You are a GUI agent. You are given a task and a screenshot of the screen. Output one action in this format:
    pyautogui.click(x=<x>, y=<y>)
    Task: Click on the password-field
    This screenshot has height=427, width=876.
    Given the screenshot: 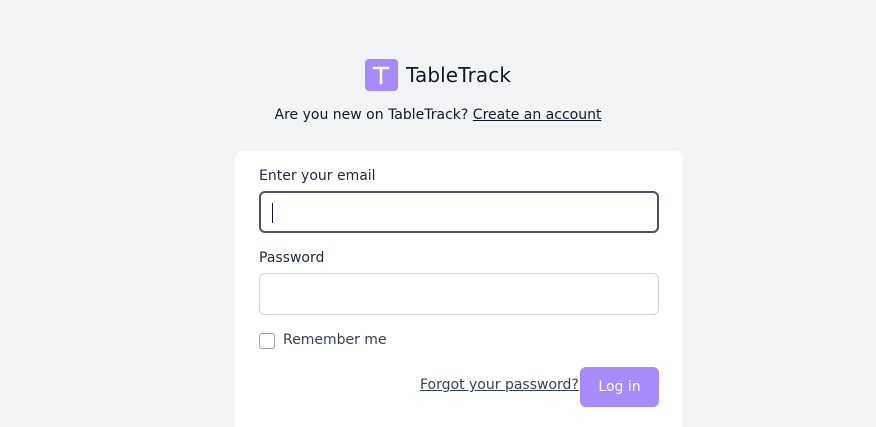 What is the action you would take?
    pyautogui.click(x=459, y=294)
    